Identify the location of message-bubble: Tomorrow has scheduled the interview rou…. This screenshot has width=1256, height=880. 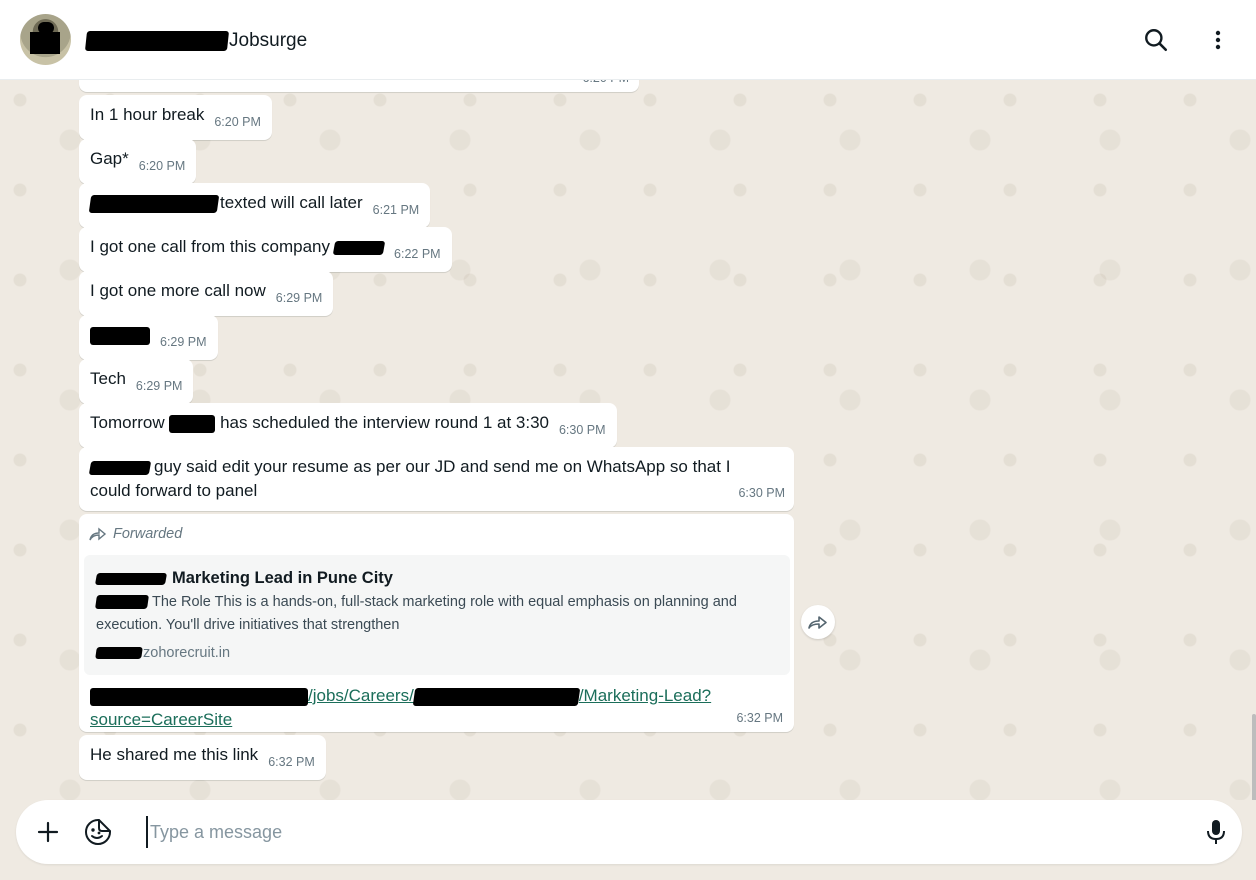
(348, 425).